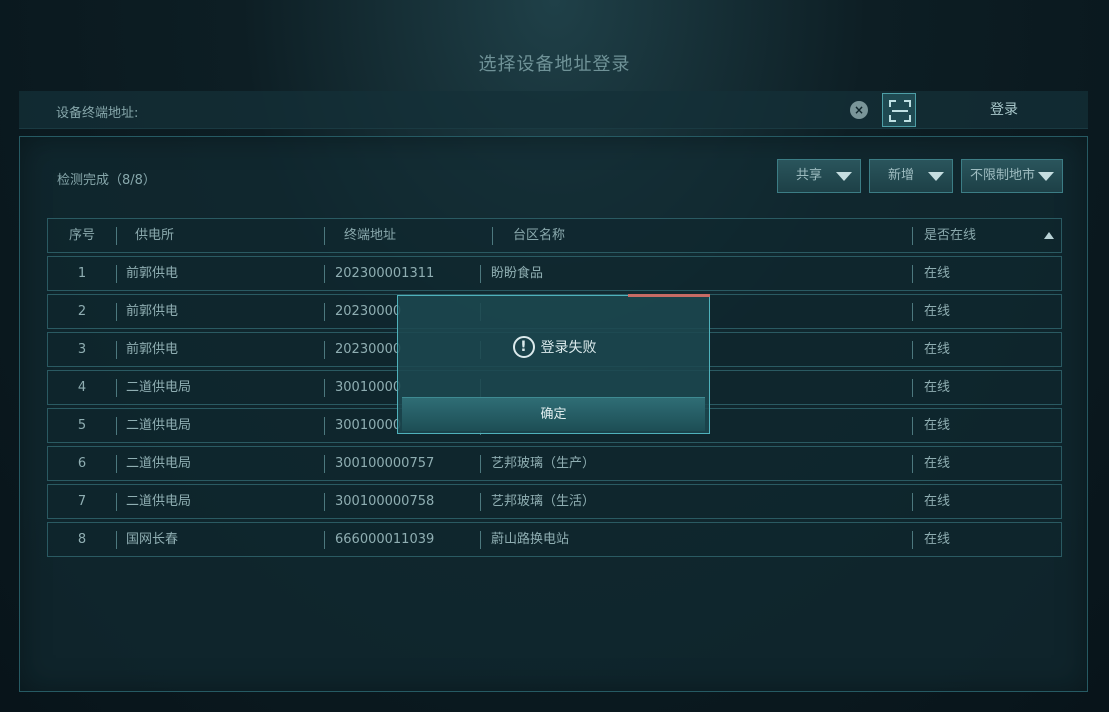  I want to click on header-online: 是否在线, so click(950, 235).